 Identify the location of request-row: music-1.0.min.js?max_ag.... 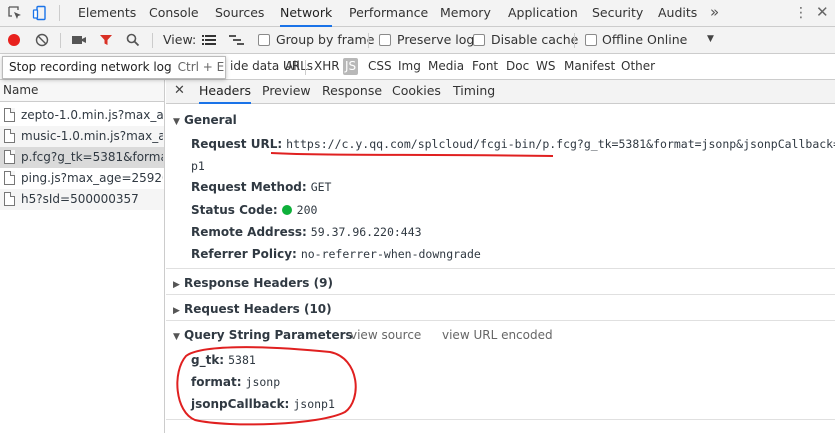
(82, 136).